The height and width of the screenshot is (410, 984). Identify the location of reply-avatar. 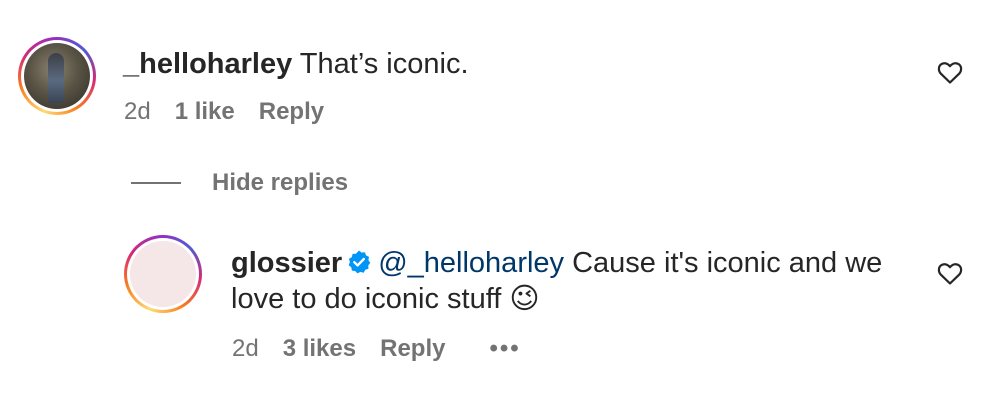
(163, 274).